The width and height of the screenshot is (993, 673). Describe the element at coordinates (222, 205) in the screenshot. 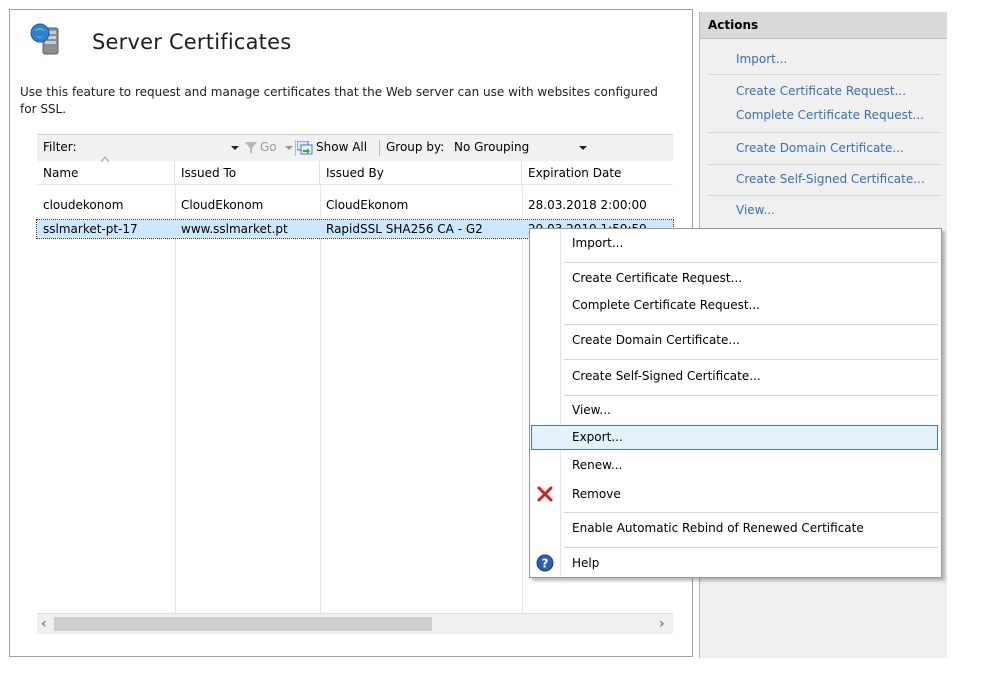

I see `cell-issued-to: CloudEkonom` at that location.